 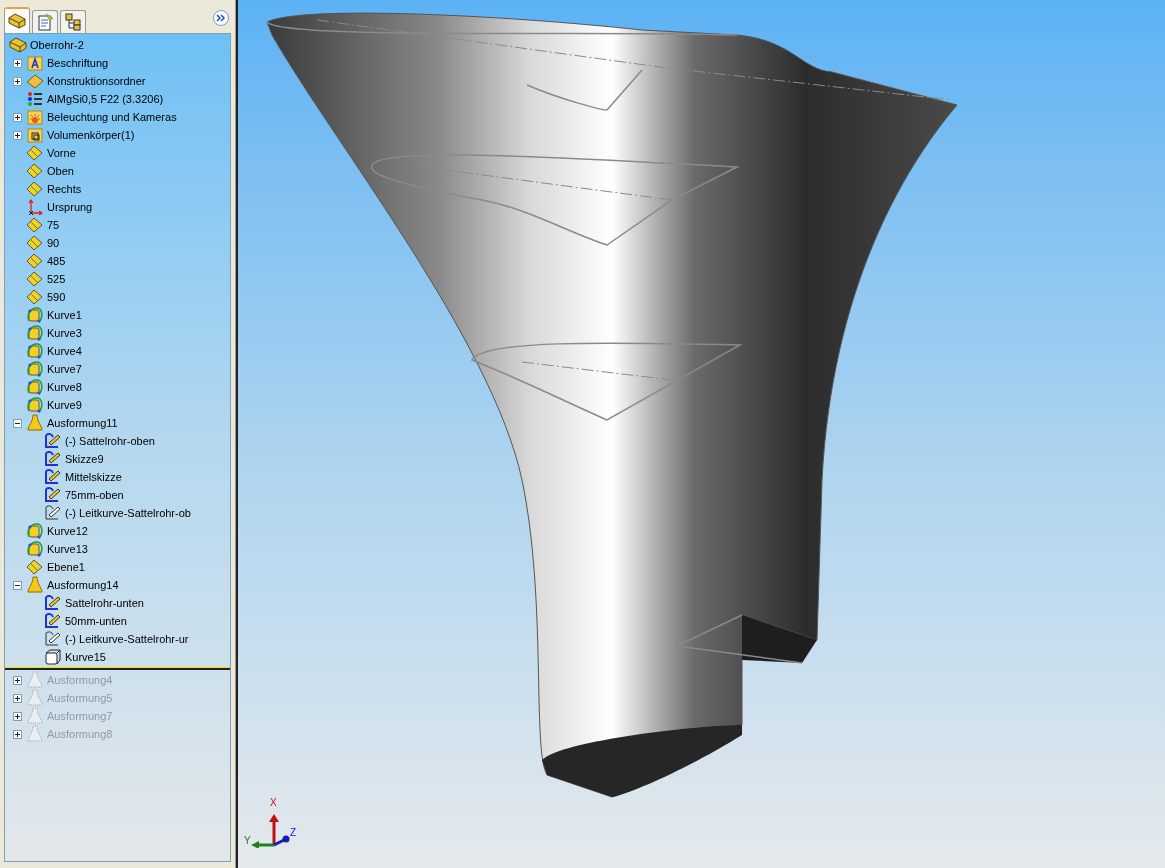 I want to click on tree-item: 75, so click(x=53, y=225).